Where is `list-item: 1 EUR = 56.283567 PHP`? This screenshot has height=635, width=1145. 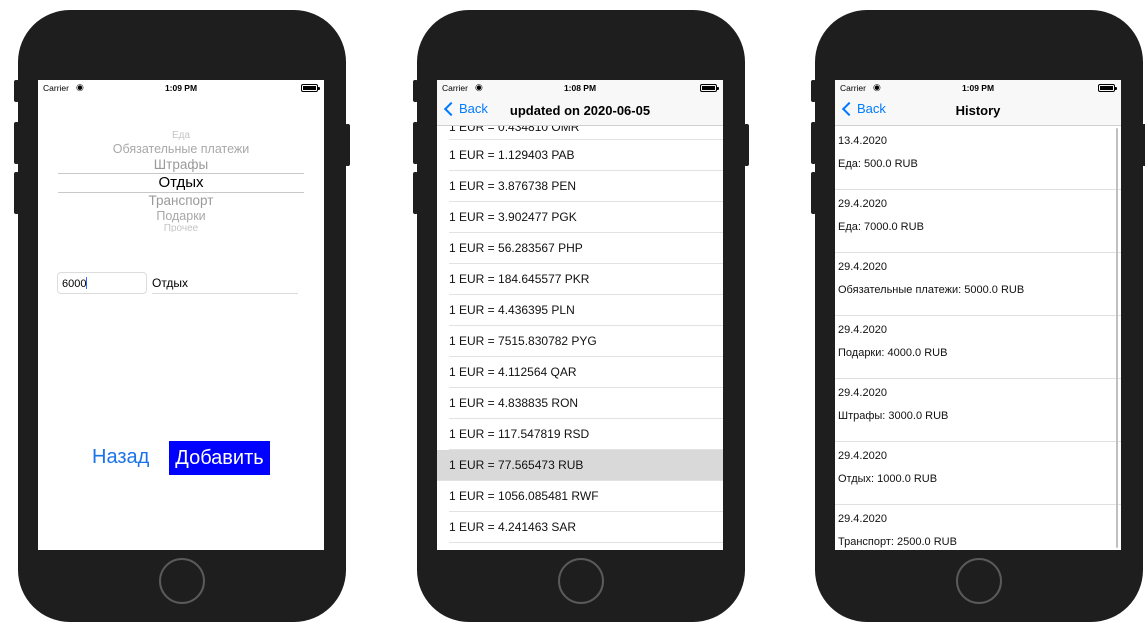 list-item: 1 EUR = 56.283567 PHP is located at coordinates (586, 248).